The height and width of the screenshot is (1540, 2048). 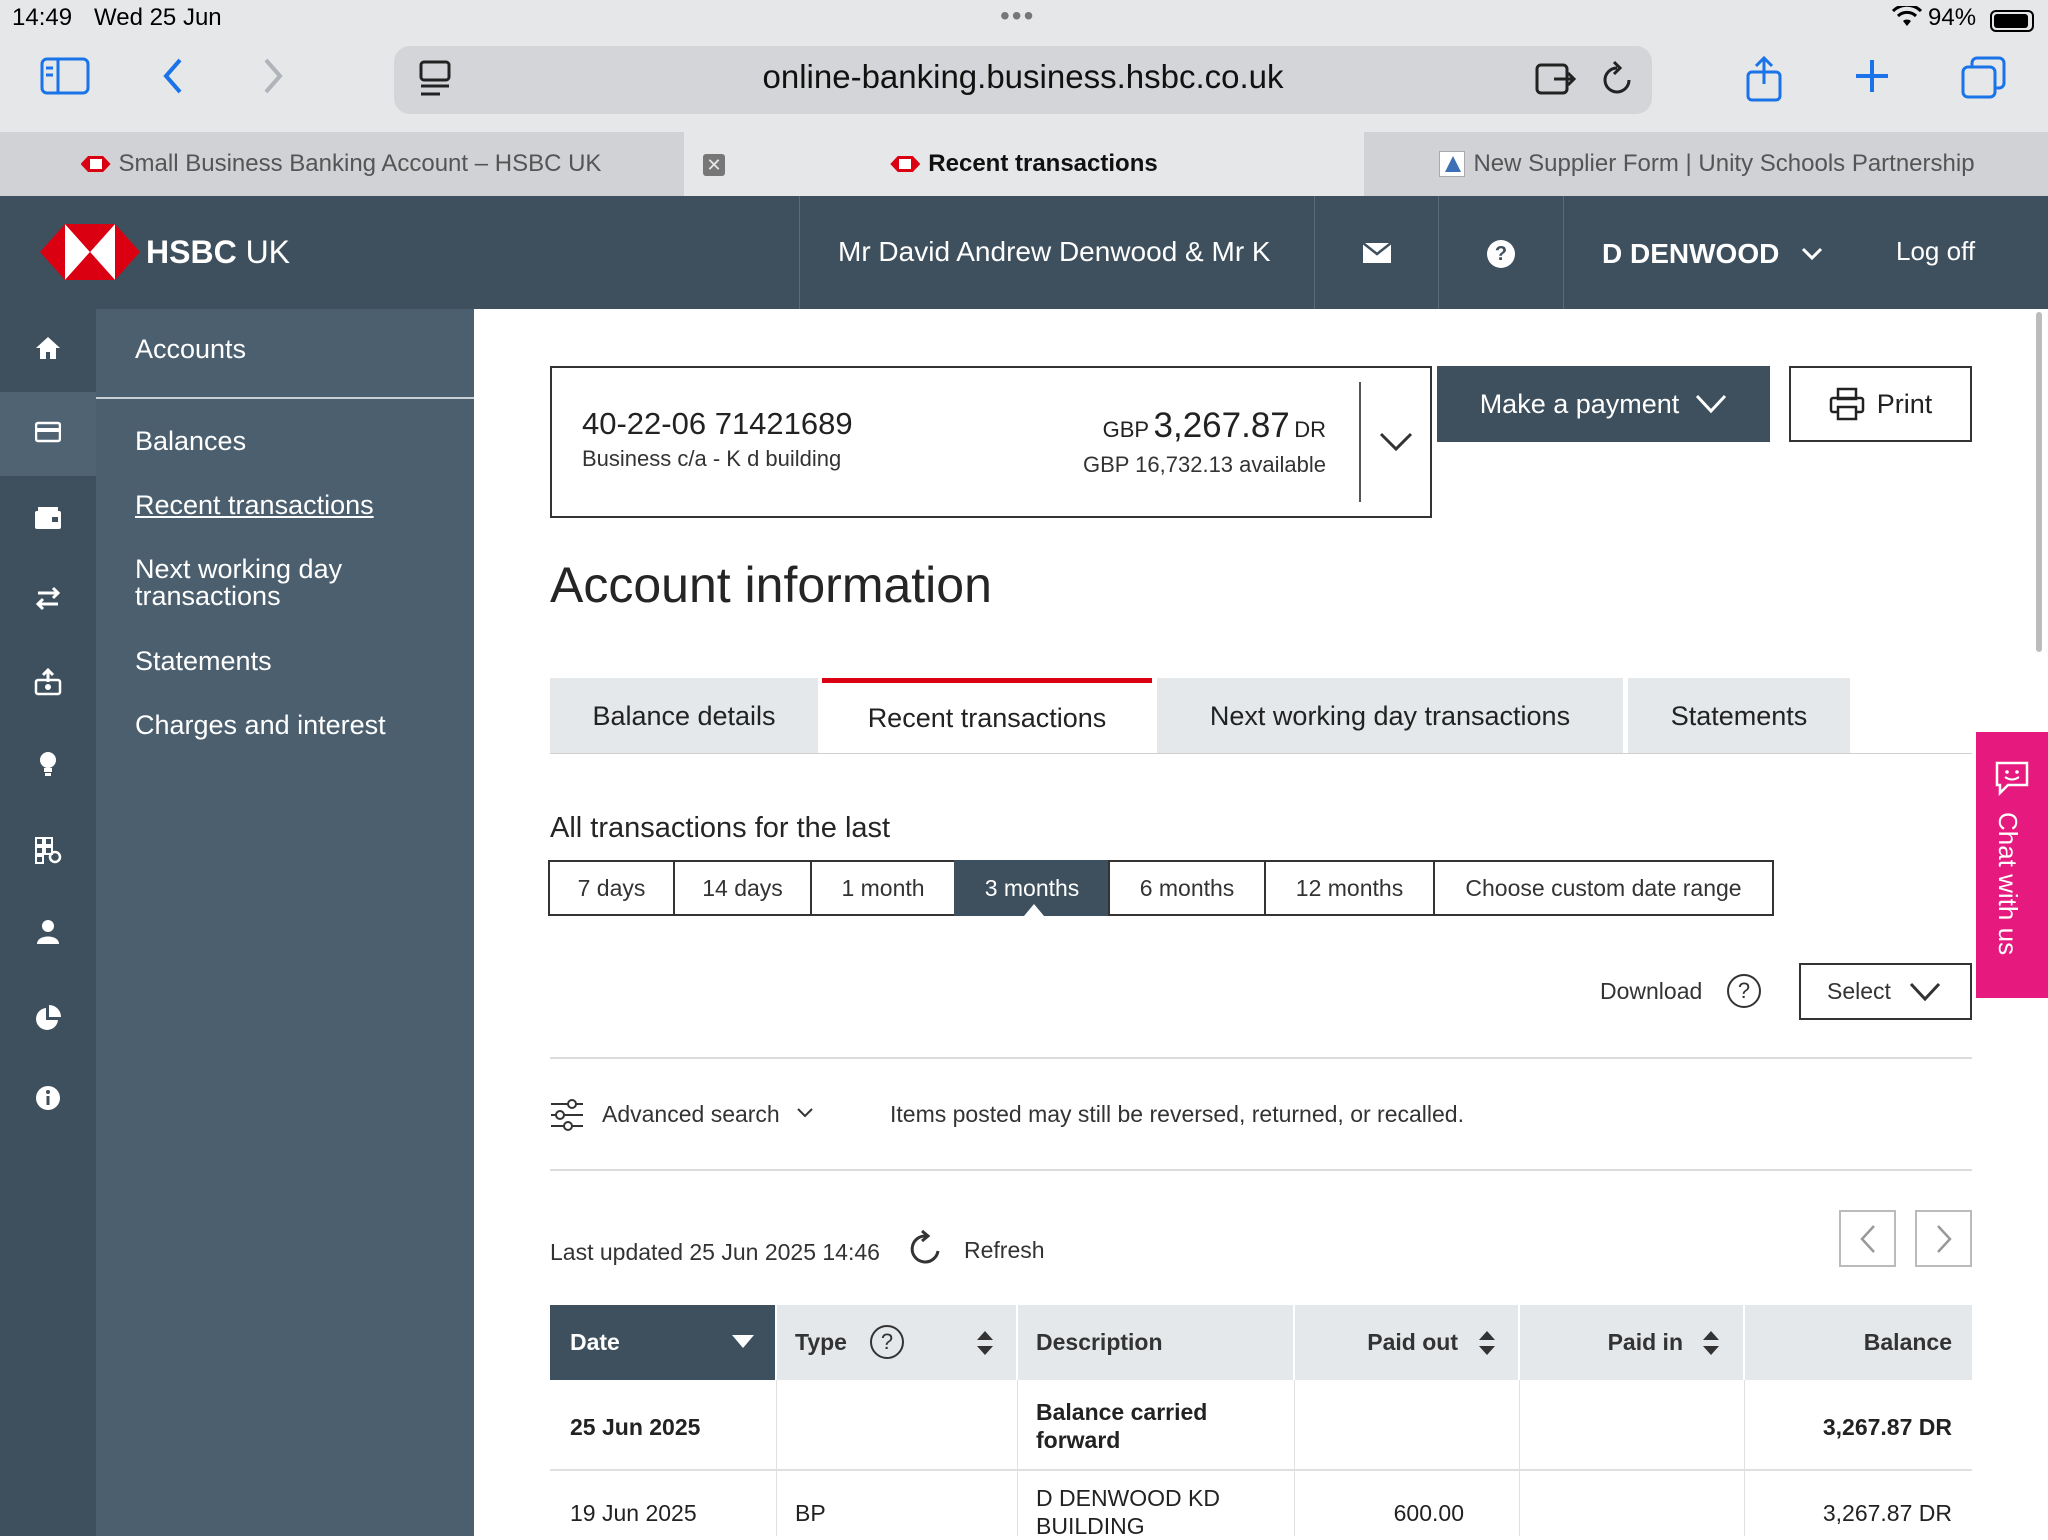 I want to click on chevron-right-icon, so click(x=1944, y=1238).